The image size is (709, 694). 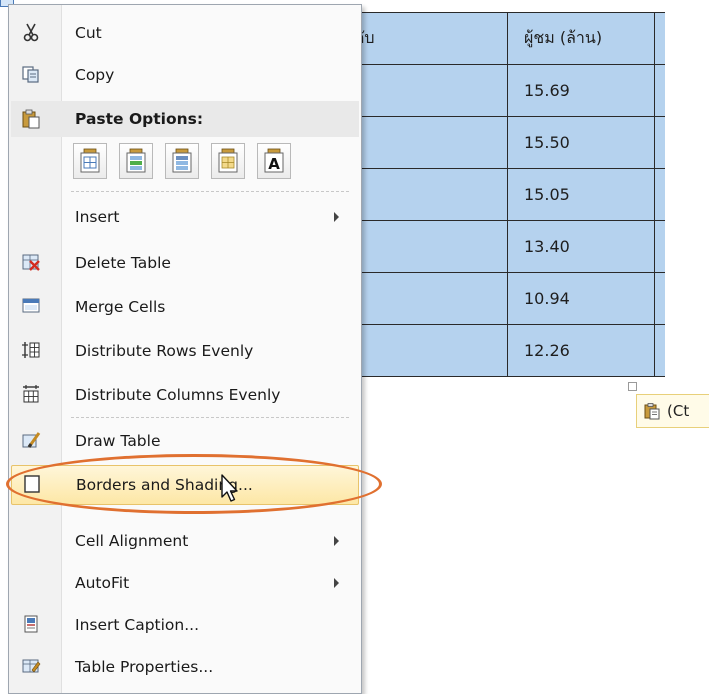 I want to click on menu-item-cut: Cut, so click(x=185, y=33).